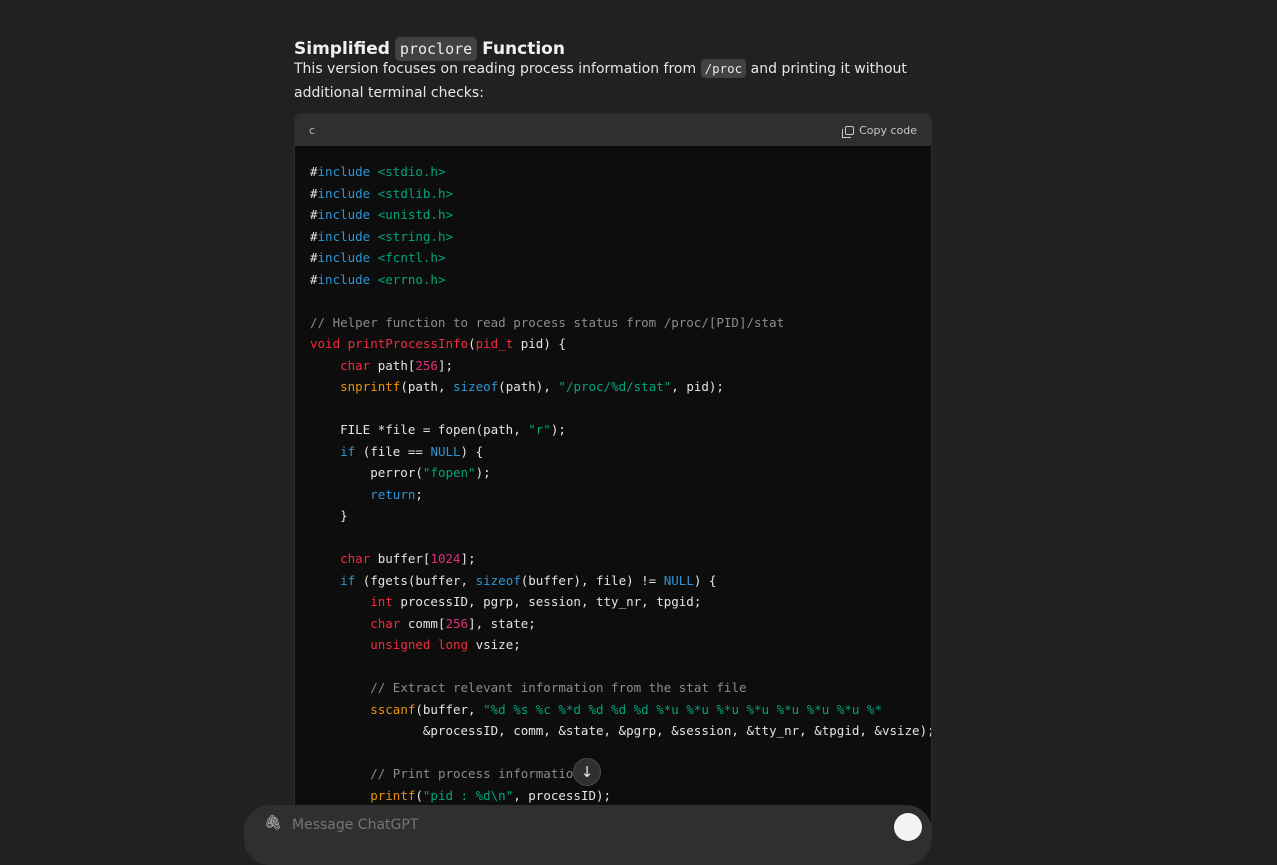 This screenshot has height=865, width=1277. Describe the element at coordinates (723, 68) in the screenshot. I see `para-inline-code: /proc` at that location.